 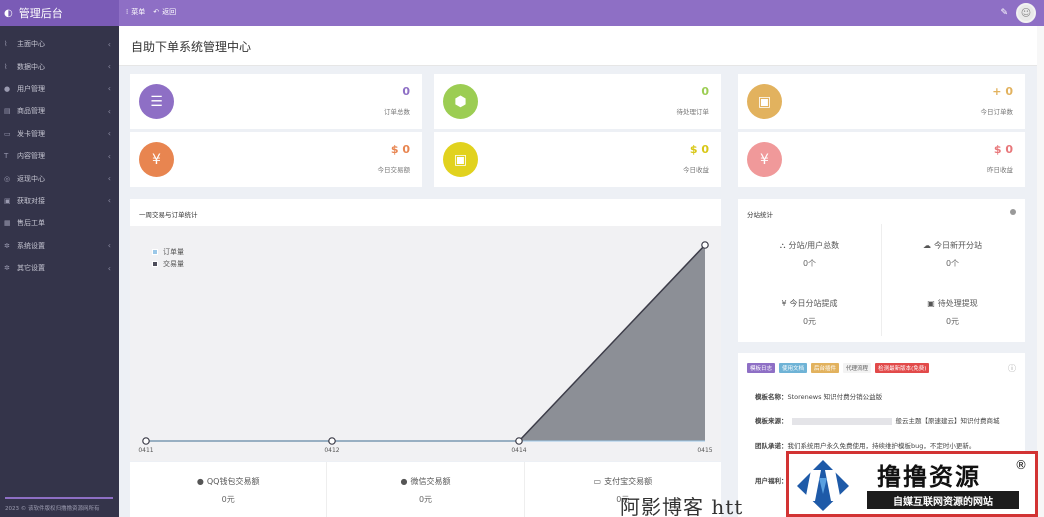 What do you see at coordinates (518, 450) in the screenshot?
I see `x-tick-label: 0414` at bounding box center [518, 450].